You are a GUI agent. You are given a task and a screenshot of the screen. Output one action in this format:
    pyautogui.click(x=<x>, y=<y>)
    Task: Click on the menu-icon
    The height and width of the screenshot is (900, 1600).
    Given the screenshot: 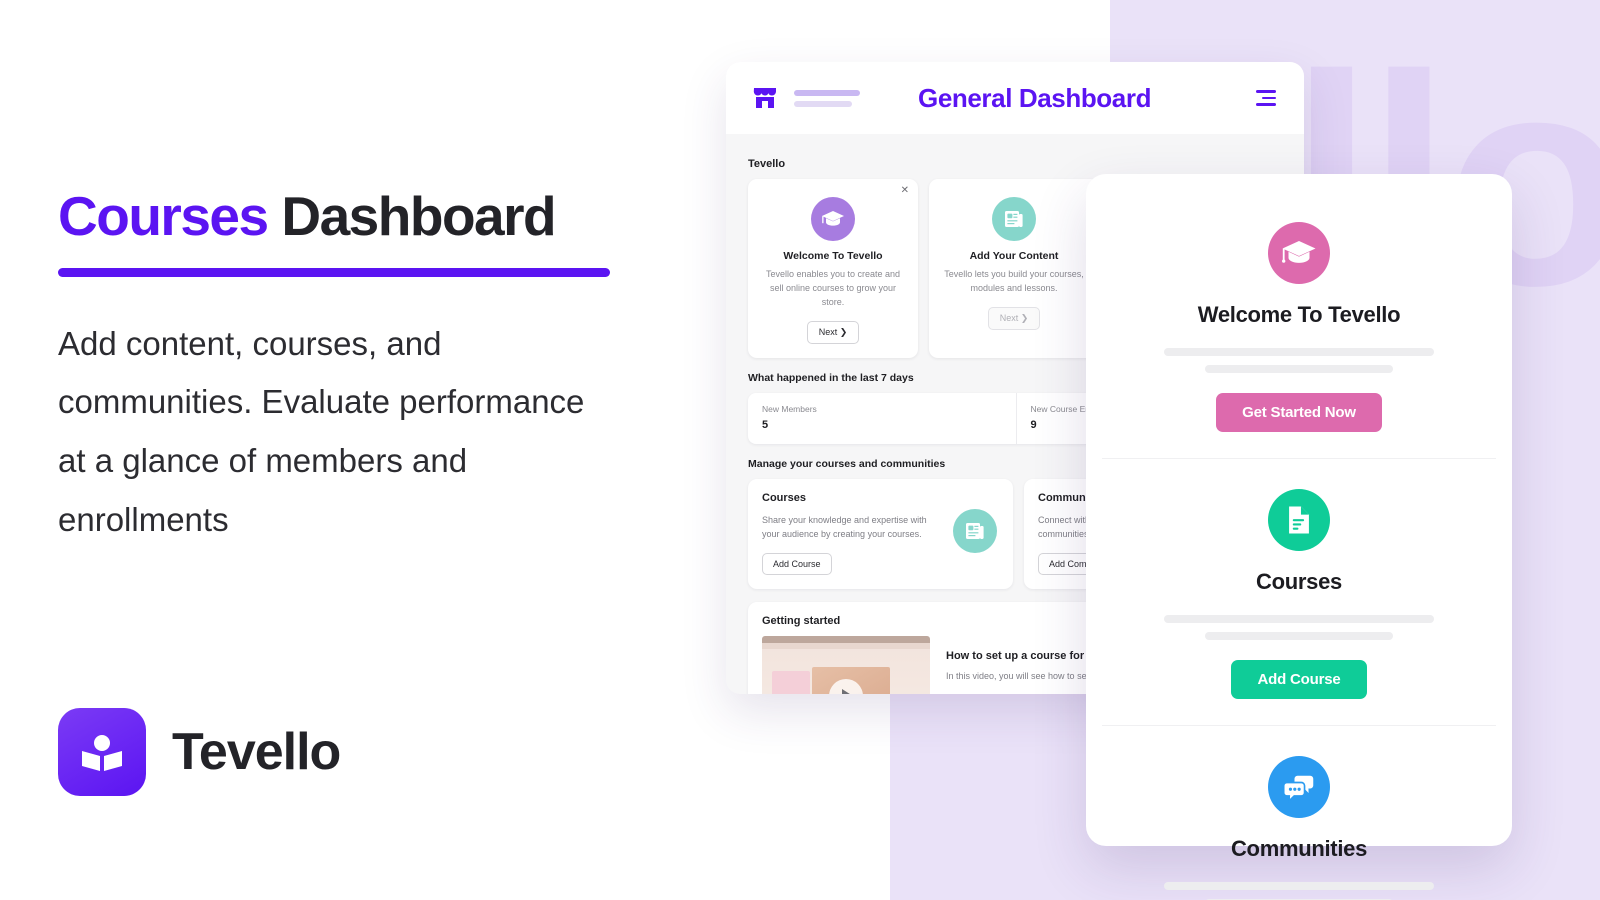 What is the action you would take?
    pyautogui.click(x=1266, y=98)
    